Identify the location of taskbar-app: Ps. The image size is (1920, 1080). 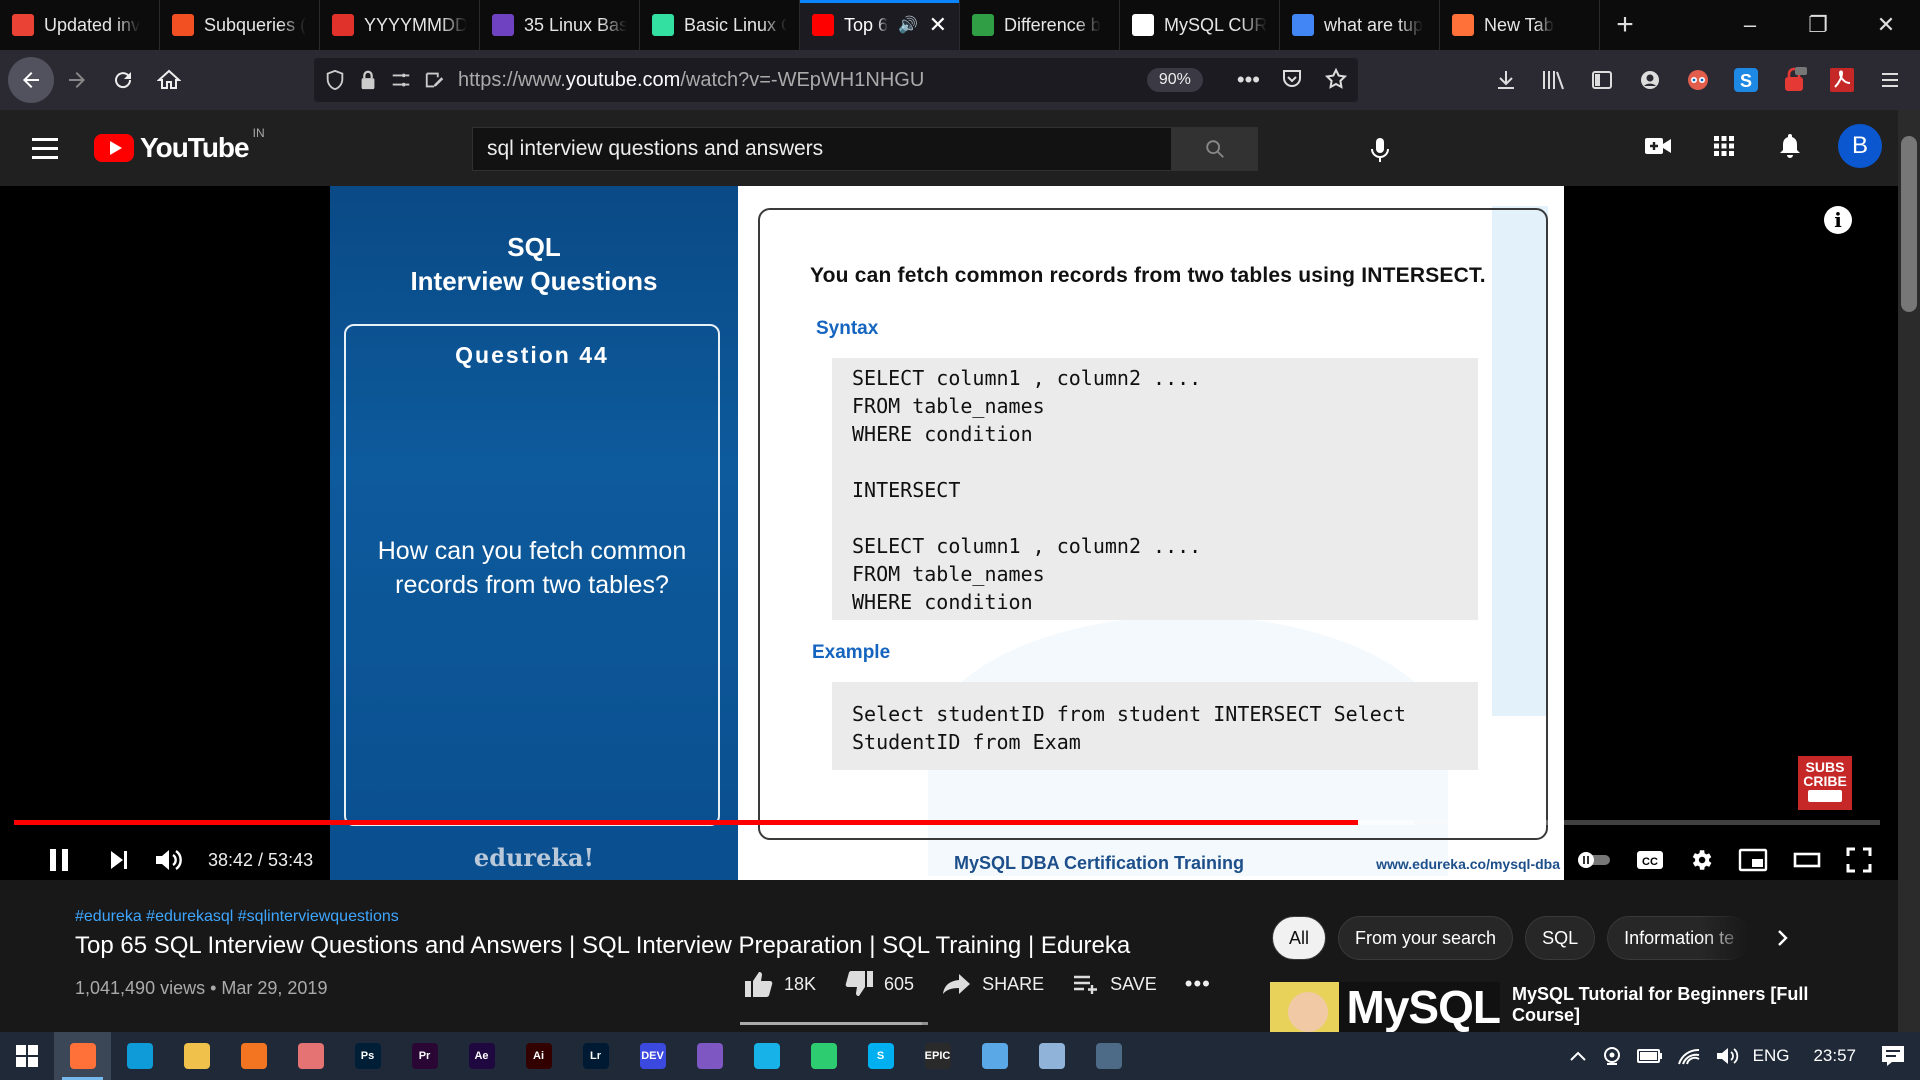
(367, 1056).